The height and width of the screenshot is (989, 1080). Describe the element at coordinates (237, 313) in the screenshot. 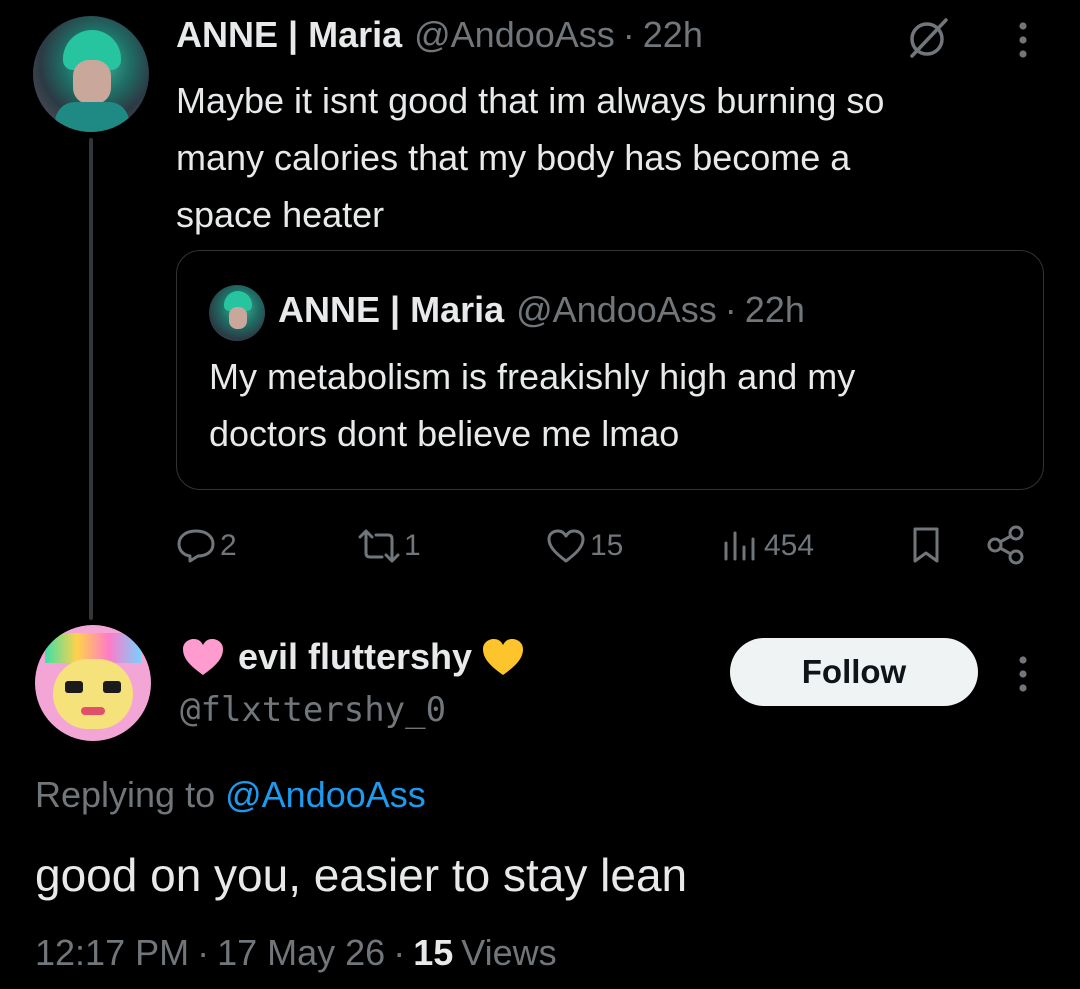

I see `quoted-avatar` at that location.